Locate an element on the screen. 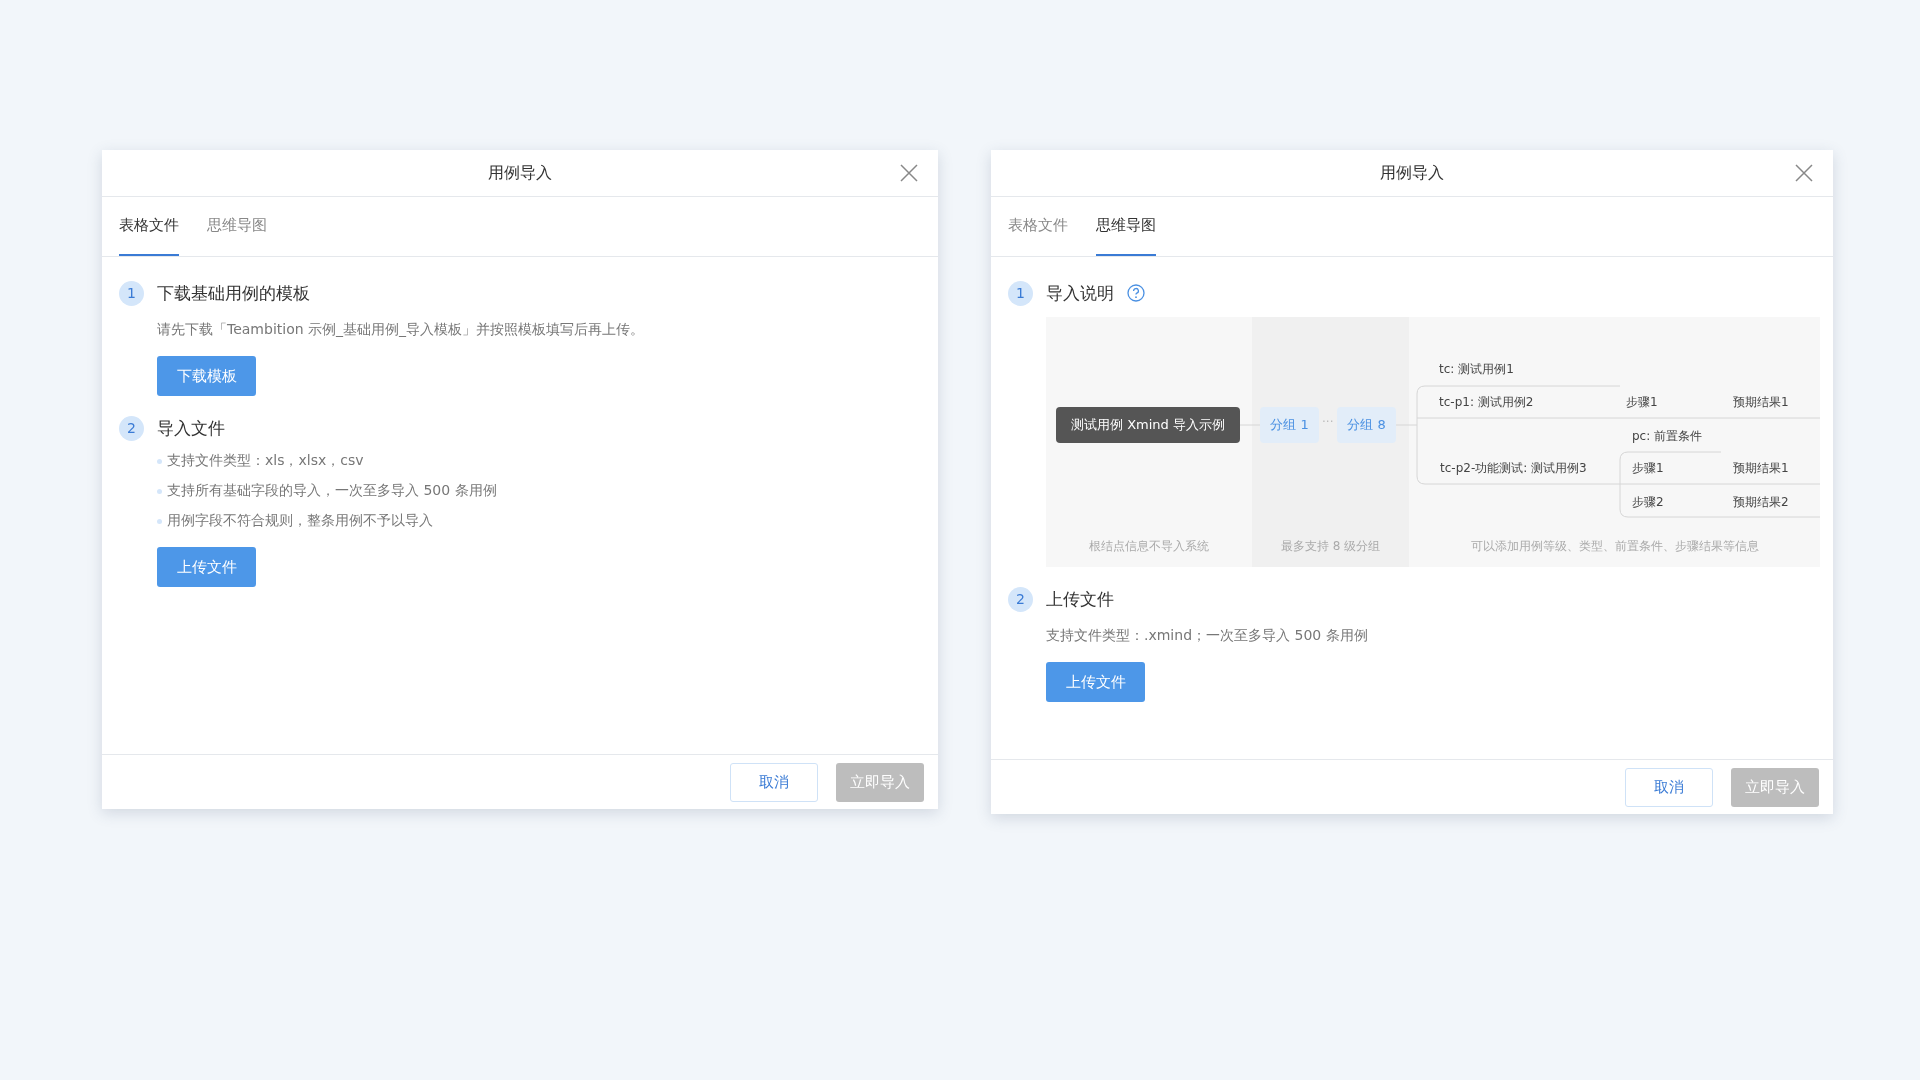 The height and width of the screenshot is (1080, 1920). mindmap-node-label: 预期结果2 is located at coordinates (1761, 502).